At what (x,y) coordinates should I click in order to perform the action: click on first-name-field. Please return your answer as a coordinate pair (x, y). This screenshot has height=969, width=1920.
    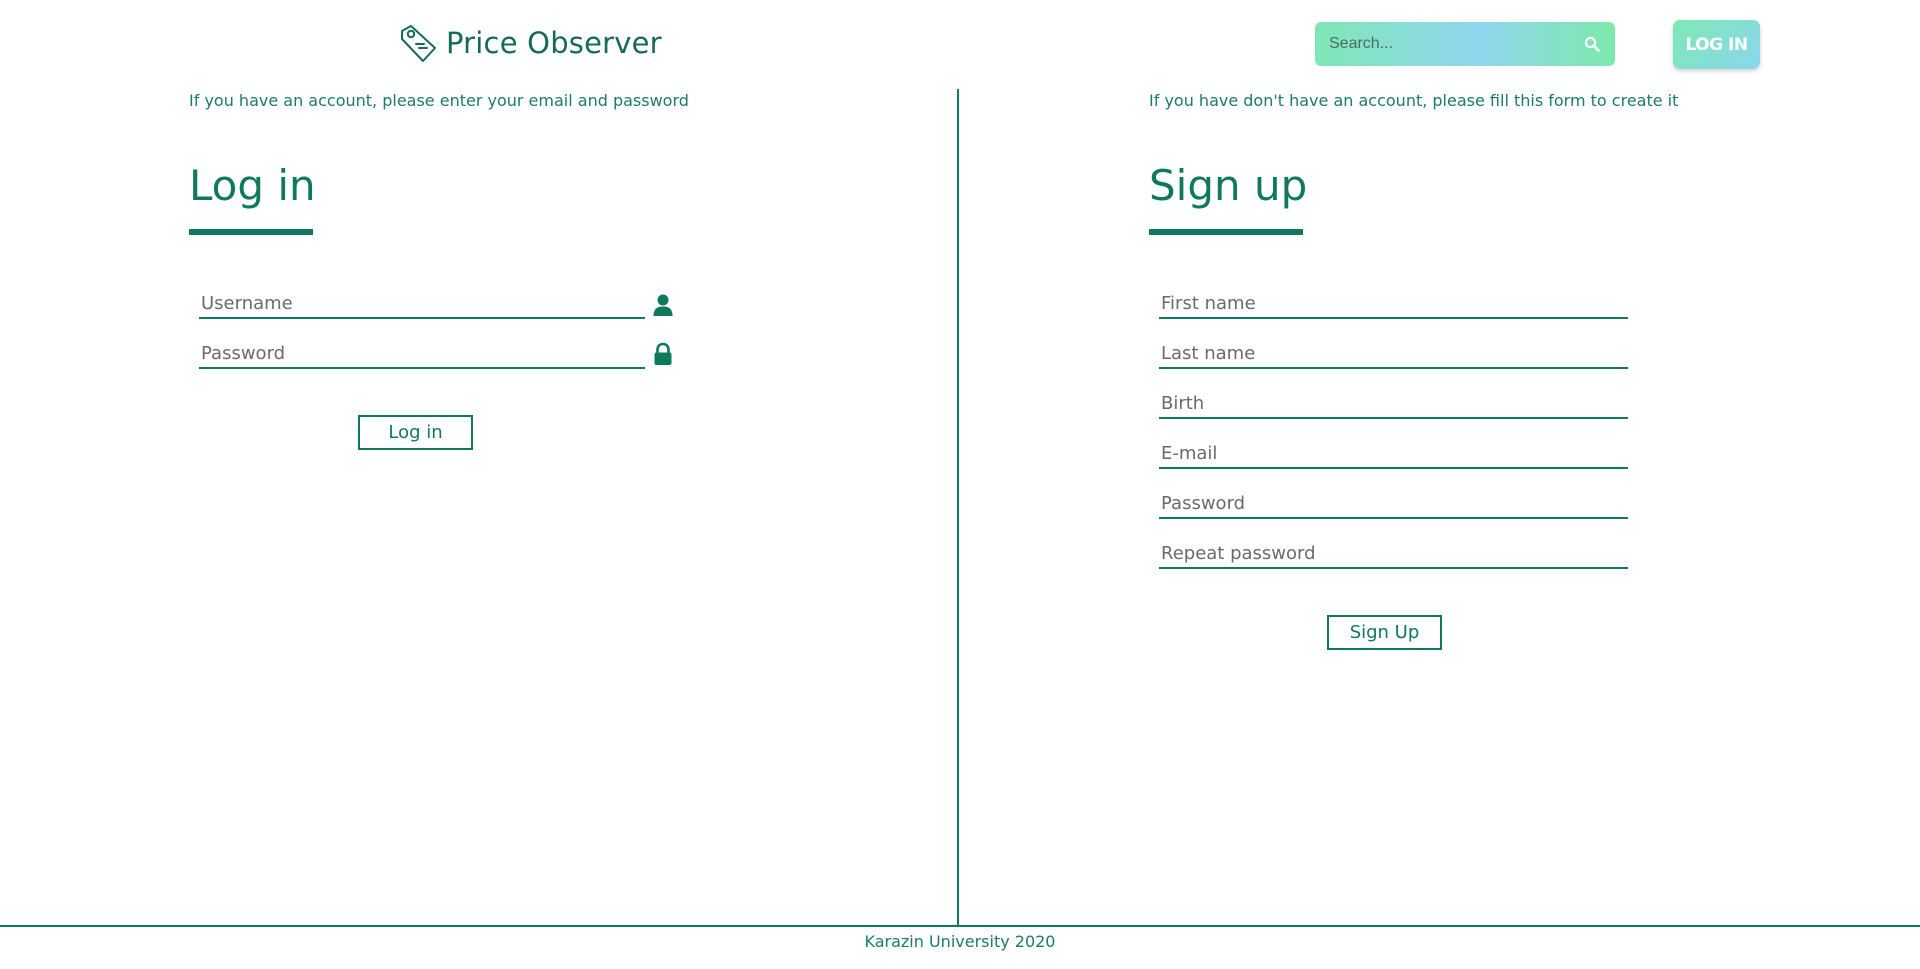
    Looking at the image, I should click on (1393, 304).